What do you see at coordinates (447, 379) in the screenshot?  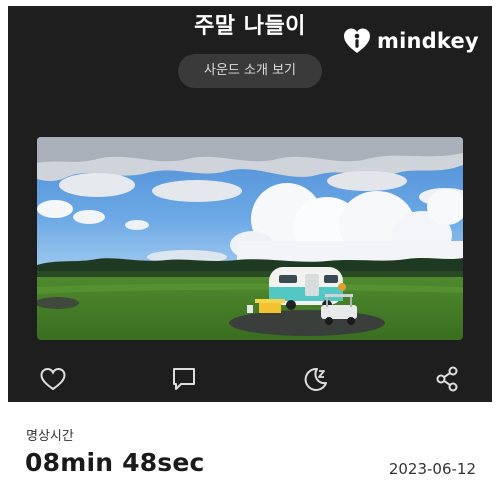 I see `share-icon` at bounding box center [447, 379].